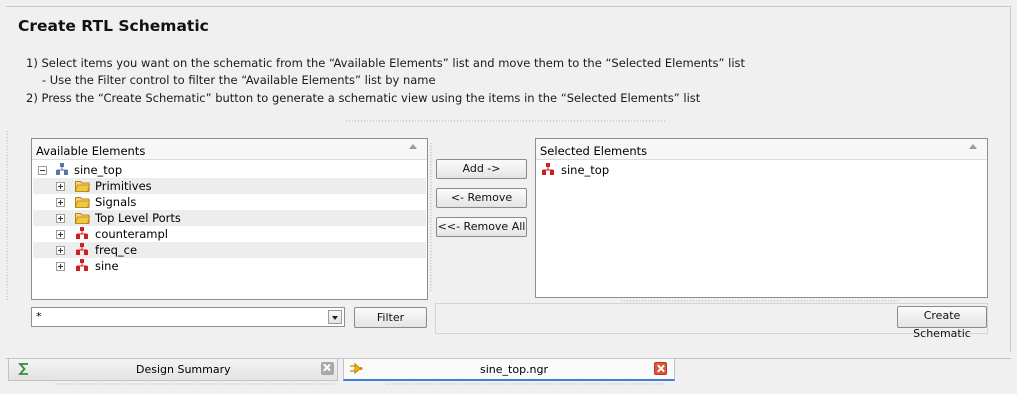 This screenshot has height=394, width=1017. I want to click on selected-item-sine-top: sine_top, so click(761, 170).